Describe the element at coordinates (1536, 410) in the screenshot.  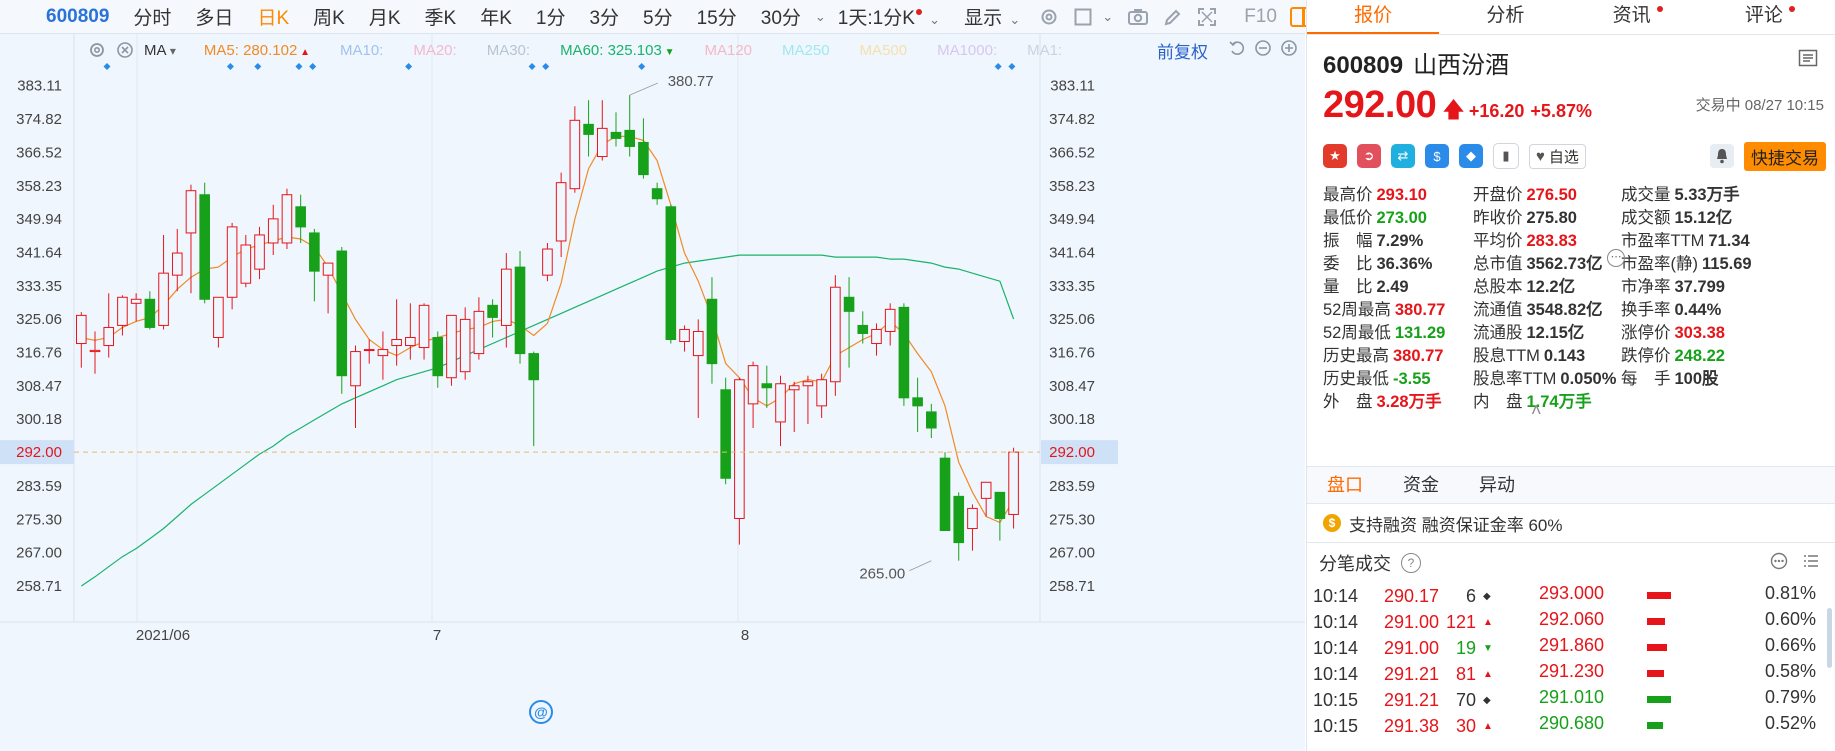
I see `chevron-up-icon: ˄` at that location.